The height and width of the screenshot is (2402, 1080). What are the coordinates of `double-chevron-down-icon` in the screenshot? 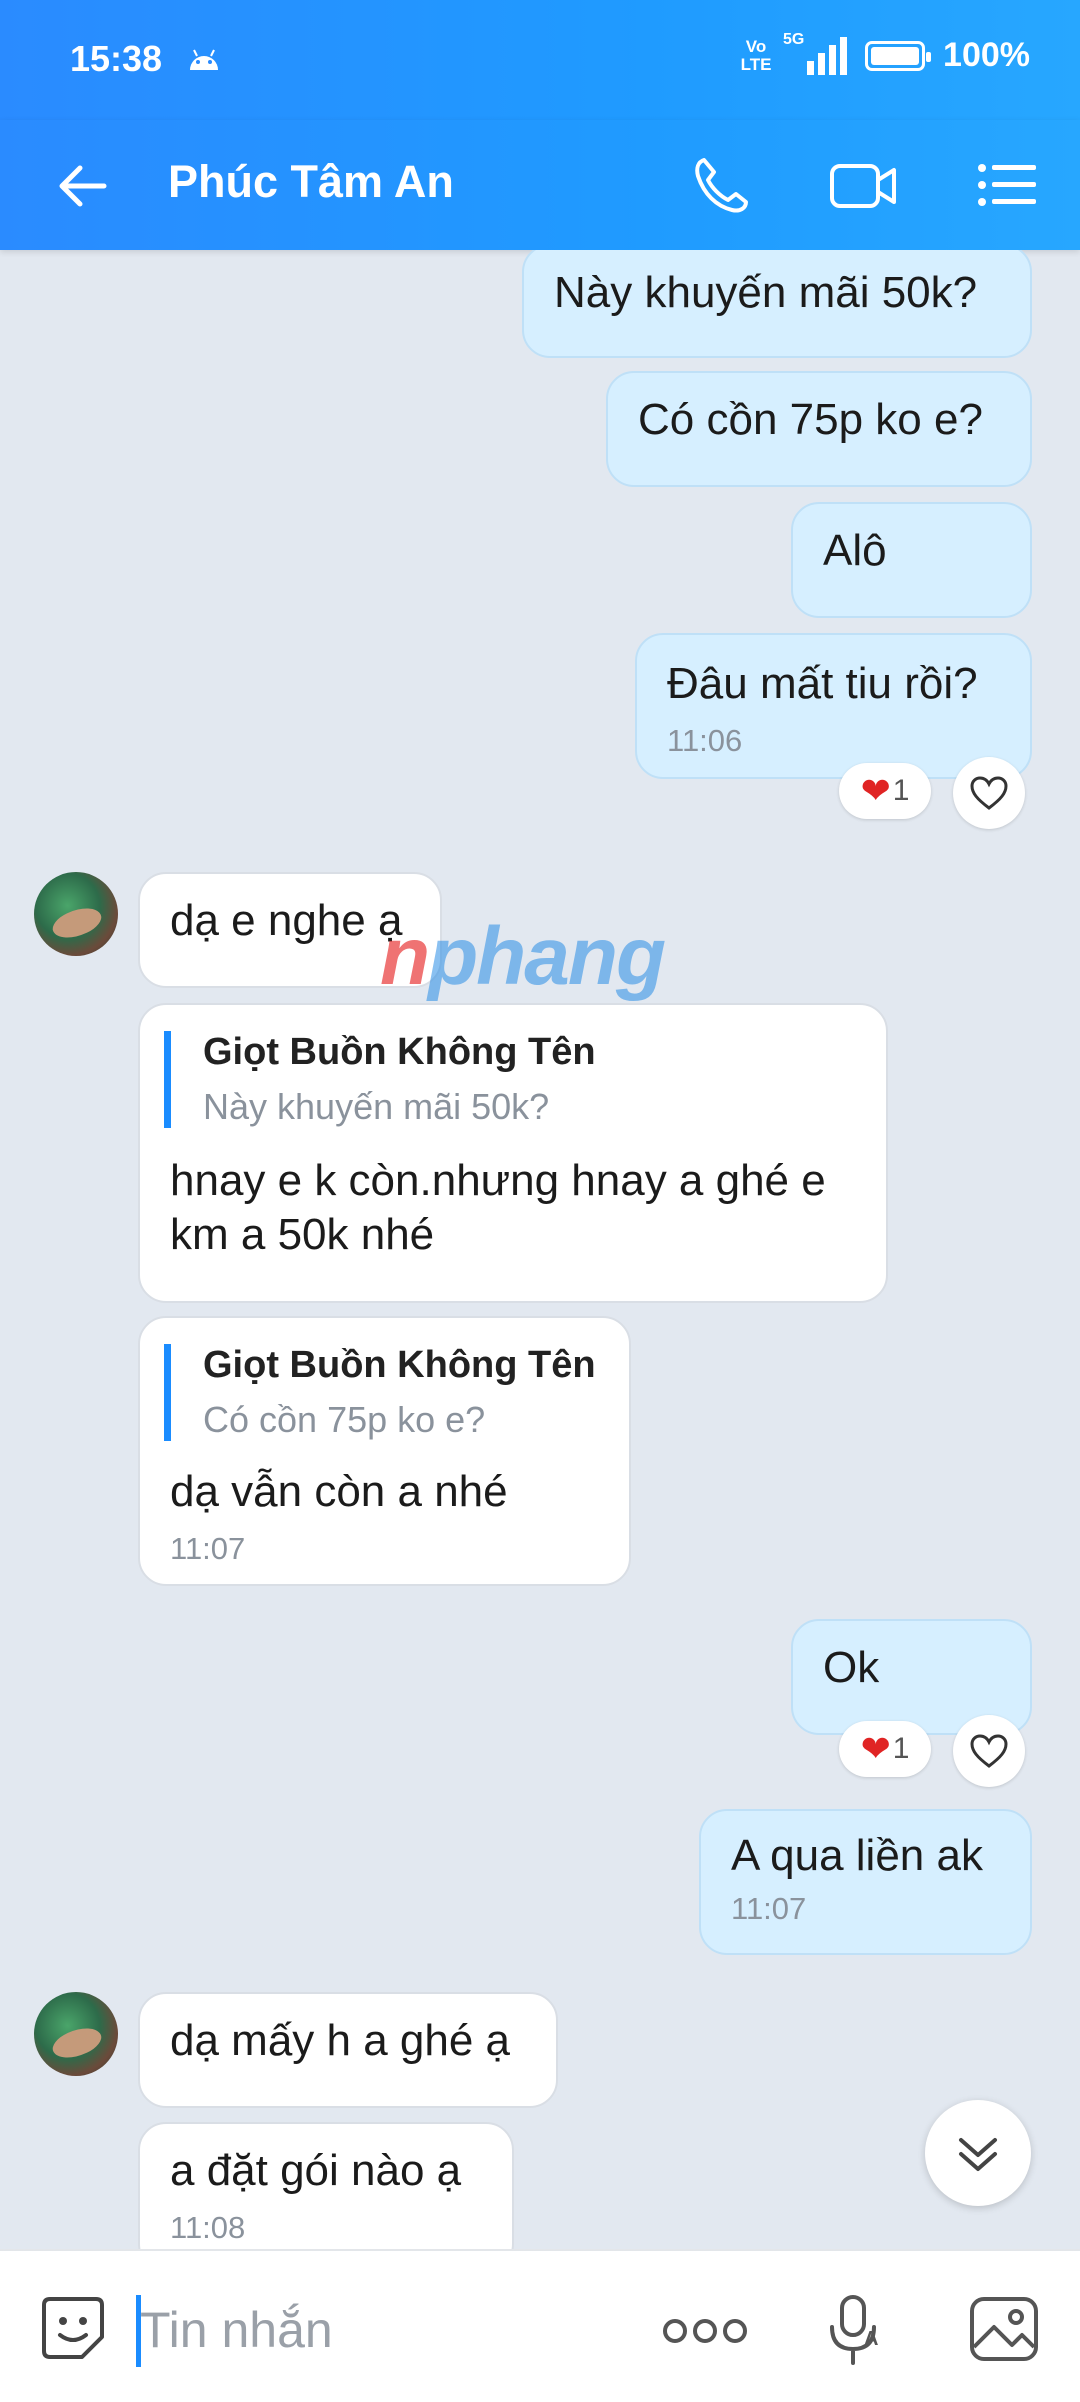 It's located at (978, 2154).